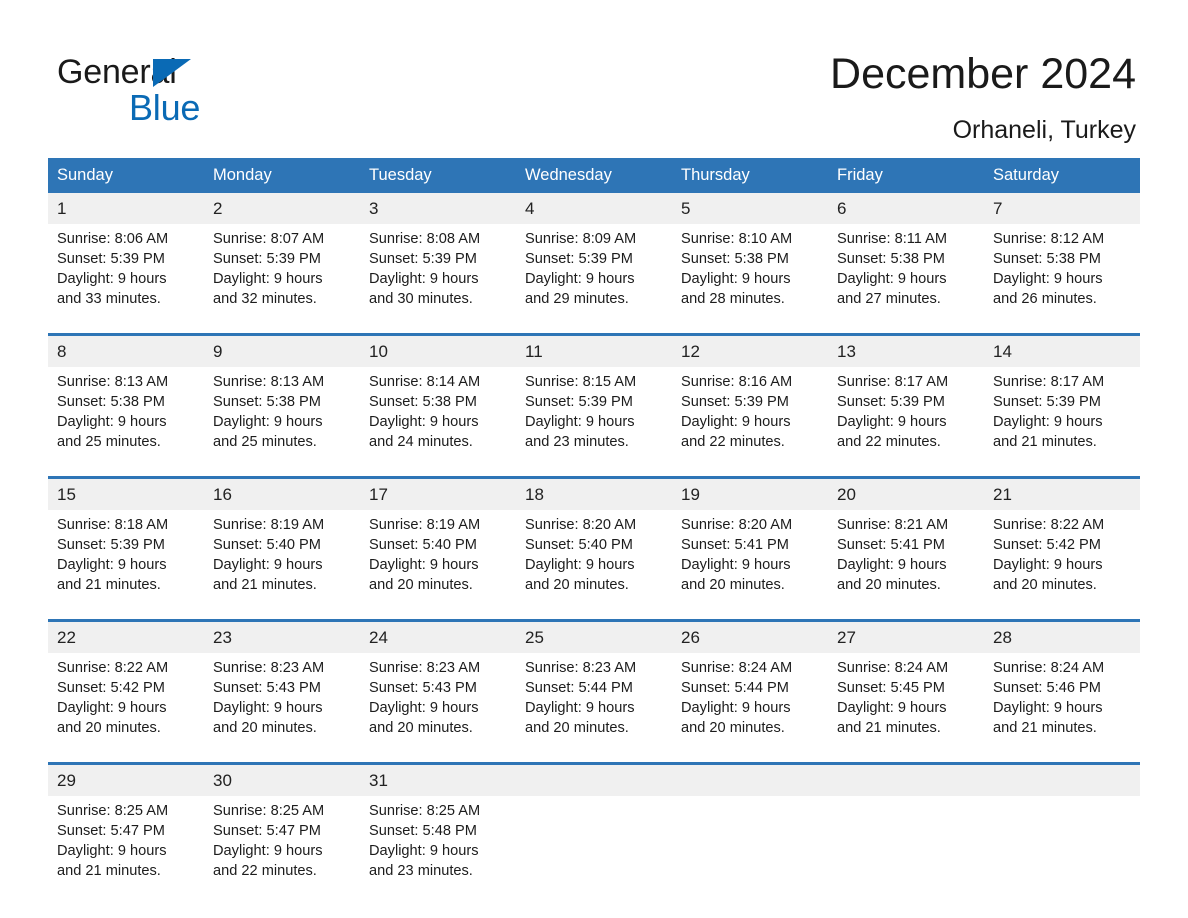 The width and height of the screenshot is (1188, 918). I want to click on day-sunrise-text: Sunrise: 8:16 AM, so click(737, 382).